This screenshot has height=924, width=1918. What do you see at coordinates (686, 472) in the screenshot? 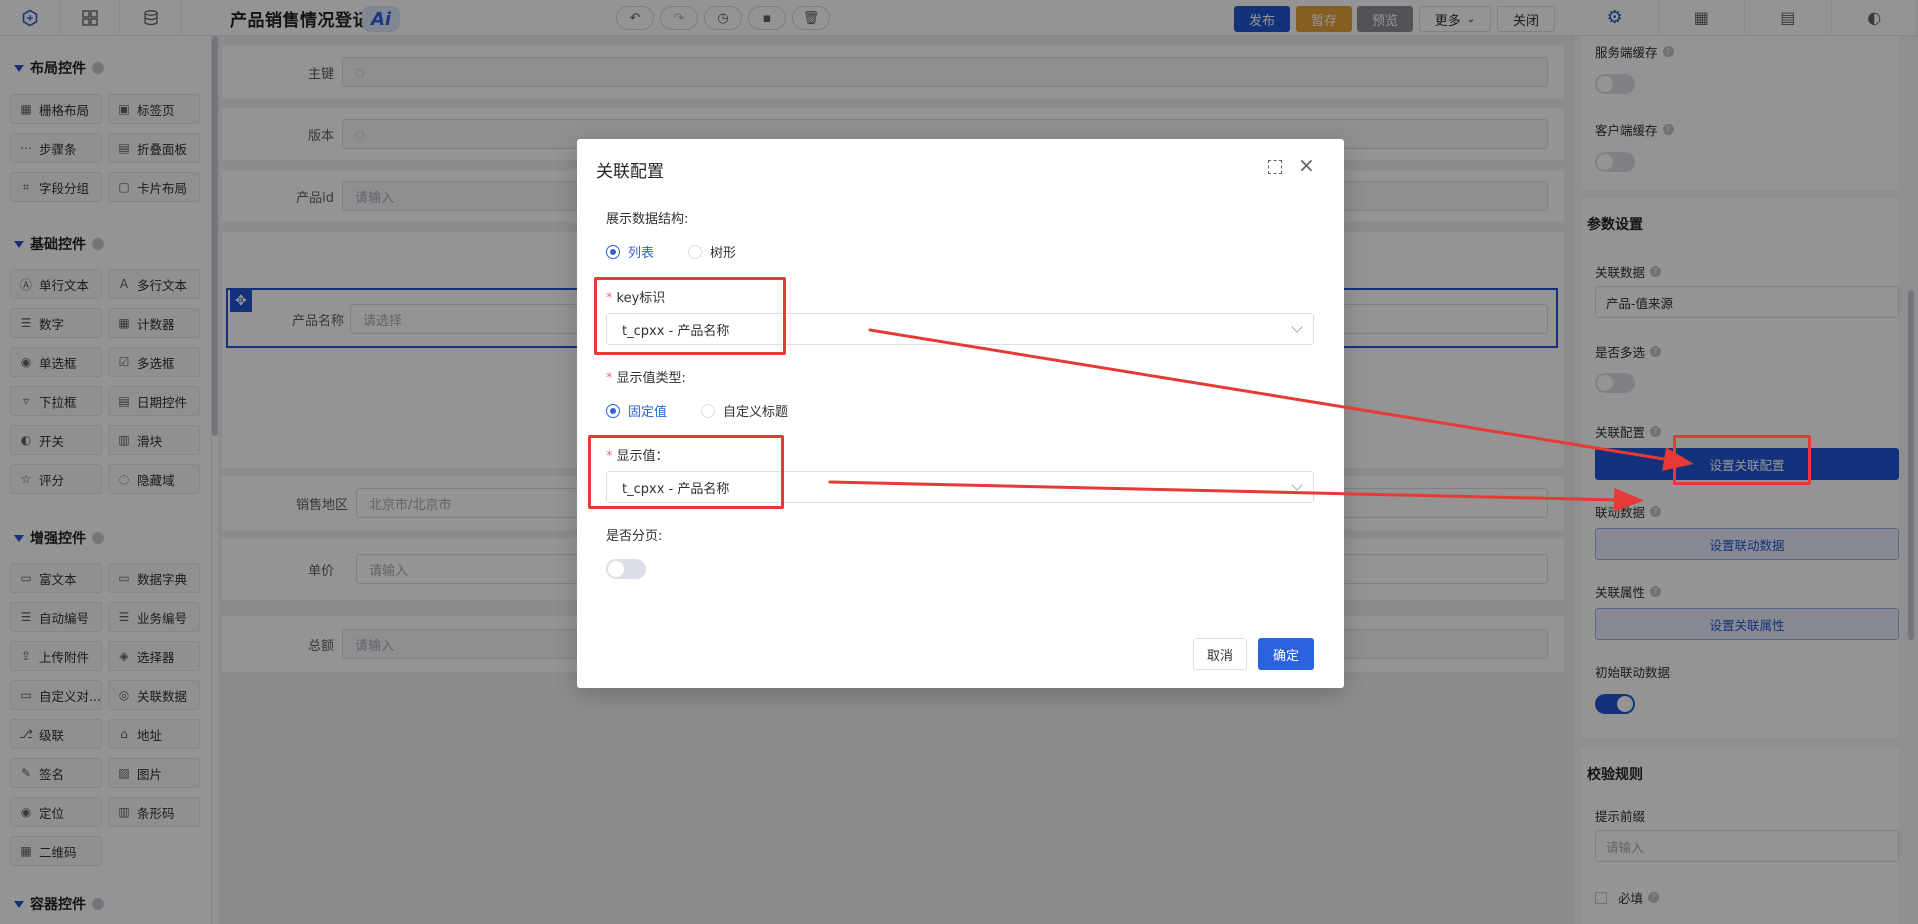
I see `annotation-box-display-value` at bounding box center [686, 472].